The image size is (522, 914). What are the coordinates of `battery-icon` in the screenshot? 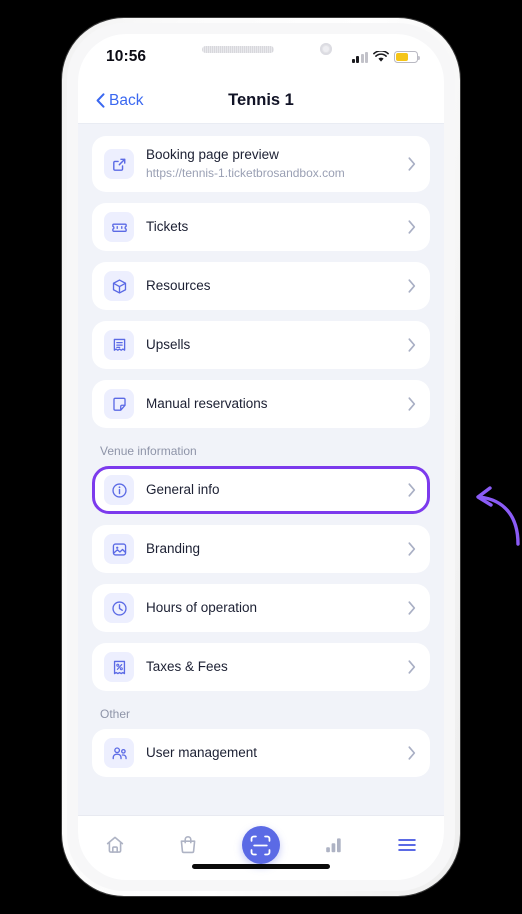 It's located at (407, 57).